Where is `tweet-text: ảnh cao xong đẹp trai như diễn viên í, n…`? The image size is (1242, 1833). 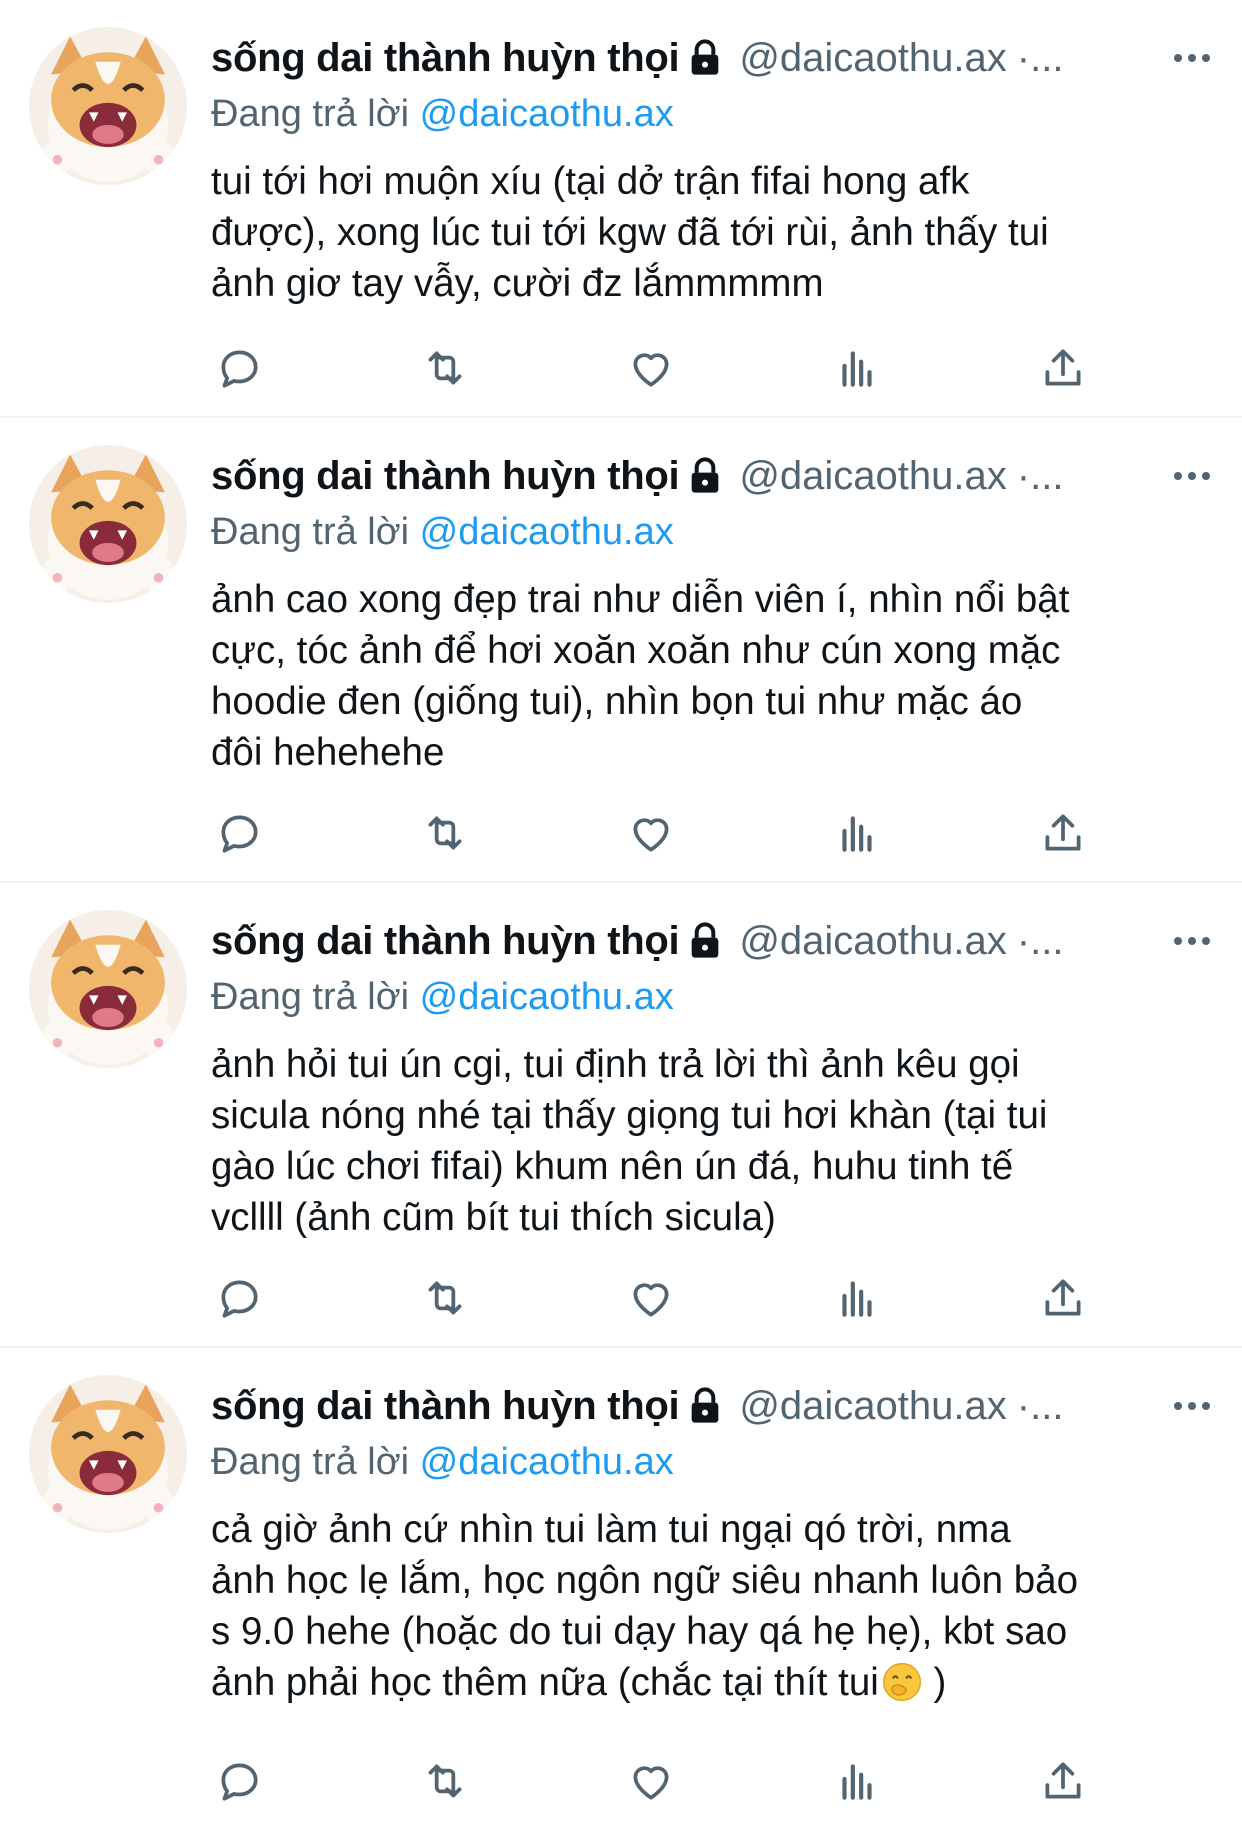
tweet-text: ảnh cao xong đẹp trai như diễn viên í, n… is located at coordinates (640, 676).